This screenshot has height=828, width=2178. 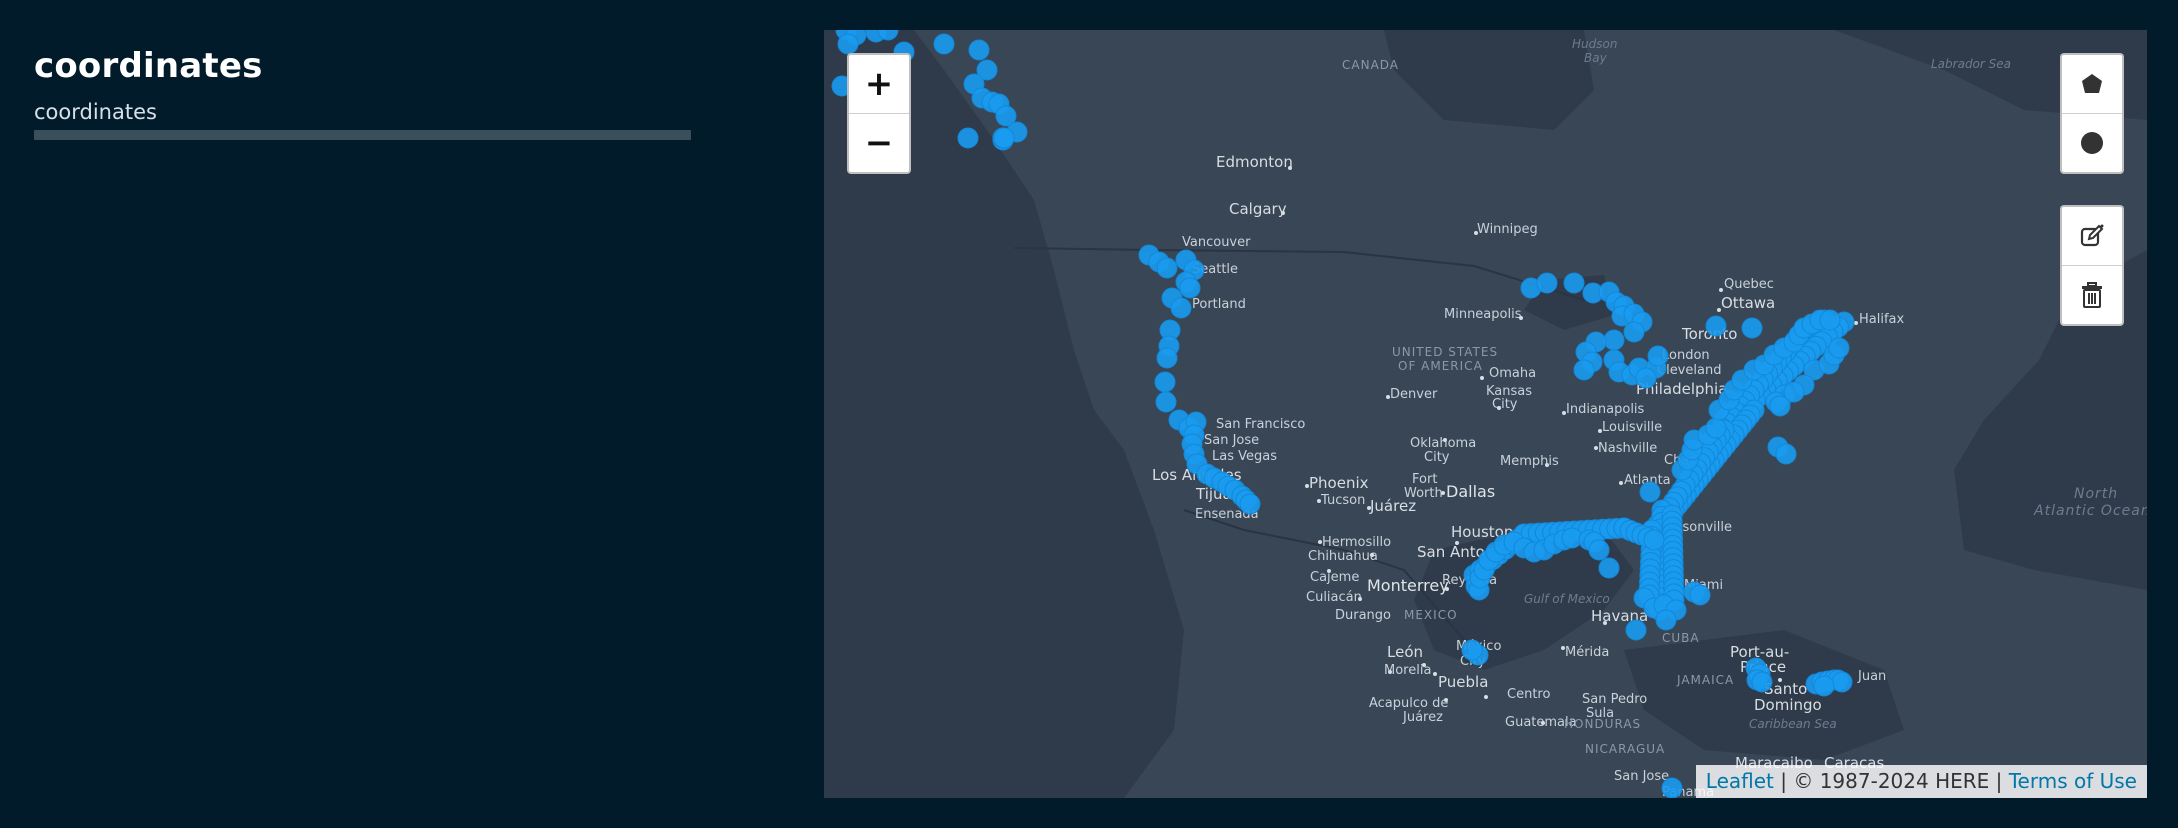 I want to click on leaflet-link: Leaflet, so click(x=1740, y=781).